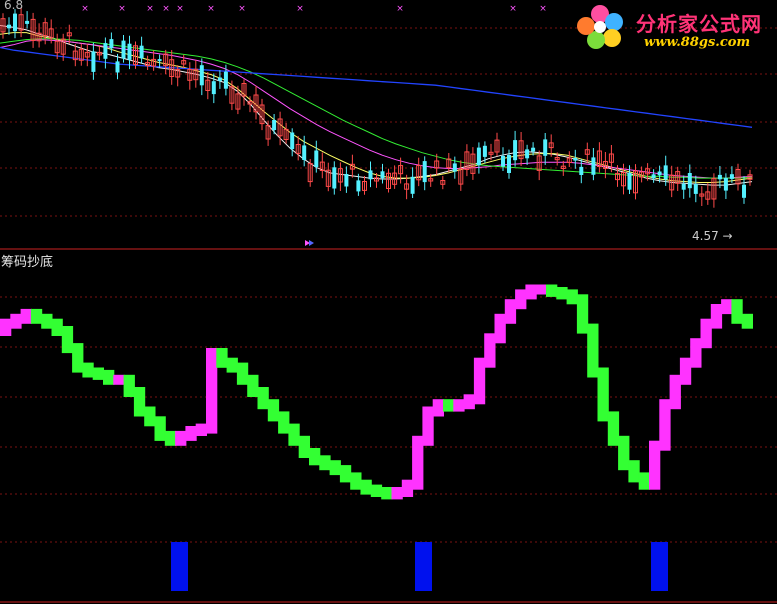 The image size is (777, 604). What do you see at coordinates (705, 236) in the screenshot?
I see `low-price-value: 4.57` at bounding box center [705, 236].